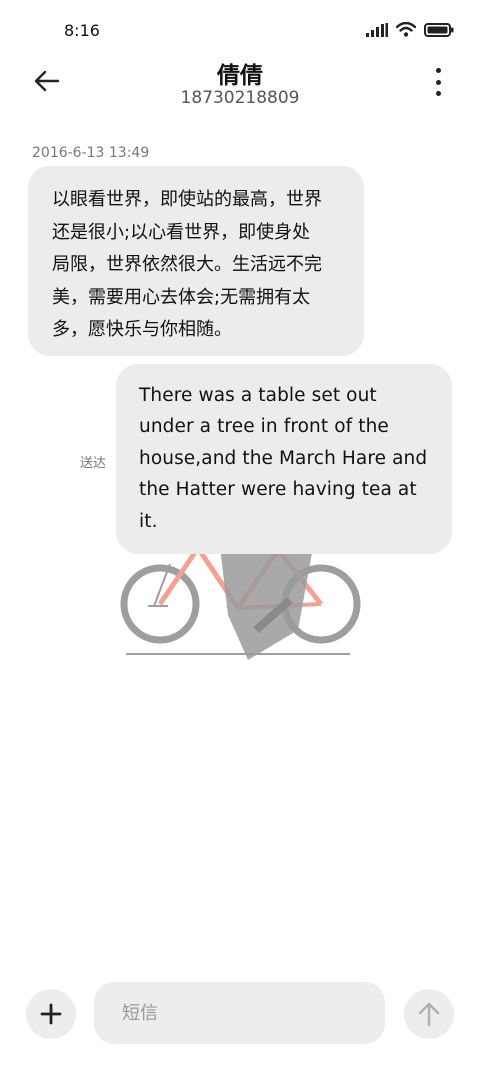 Image resolution: width=480 pixels, height=1066 pixels. I want to click on message-line: 多，愿快乐与你相随。, so click(142, 329).